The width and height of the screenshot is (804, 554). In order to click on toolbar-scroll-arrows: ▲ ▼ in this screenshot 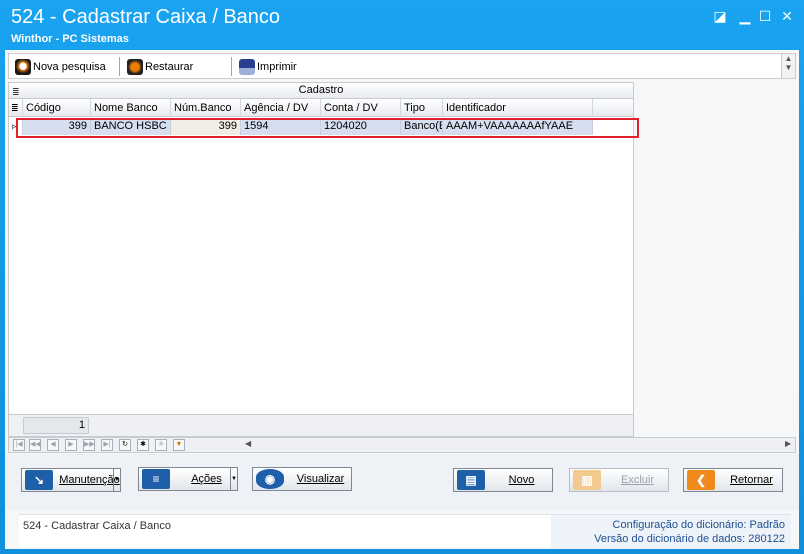, I will do `click(788, 66)`.